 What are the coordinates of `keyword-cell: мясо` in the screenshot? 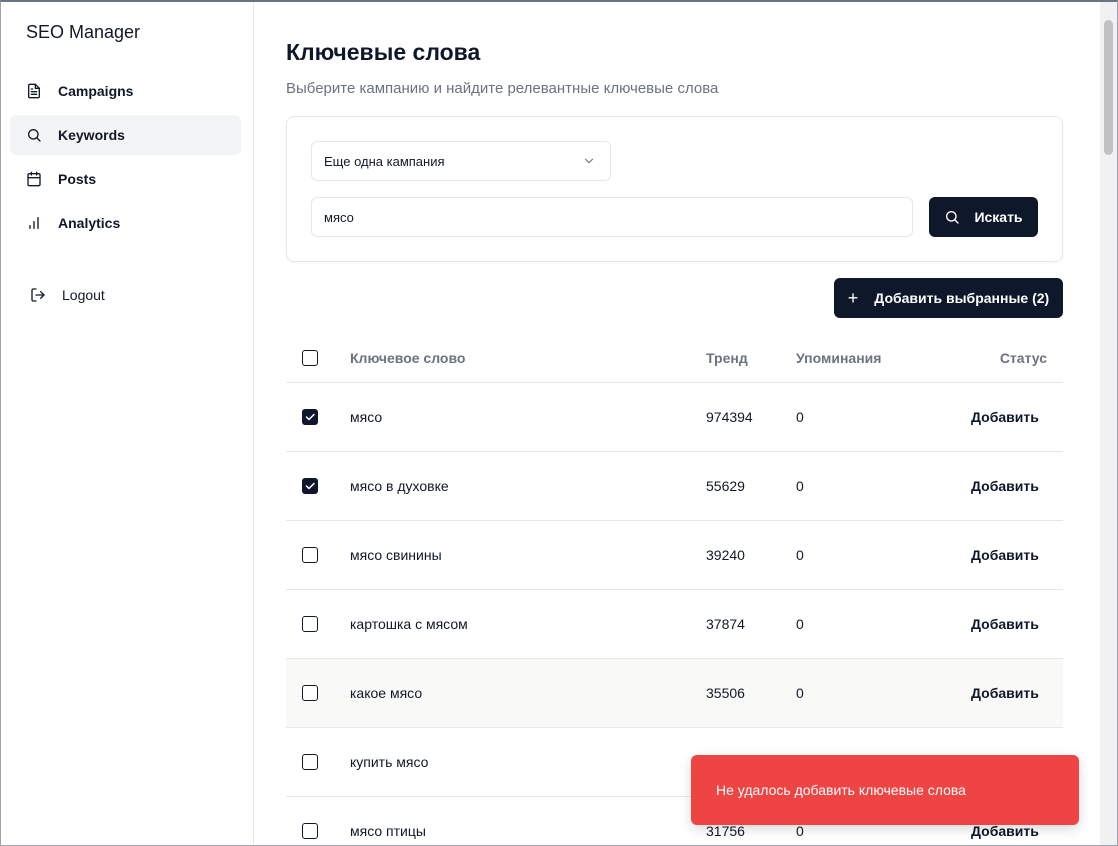 It's located at (366, 417).